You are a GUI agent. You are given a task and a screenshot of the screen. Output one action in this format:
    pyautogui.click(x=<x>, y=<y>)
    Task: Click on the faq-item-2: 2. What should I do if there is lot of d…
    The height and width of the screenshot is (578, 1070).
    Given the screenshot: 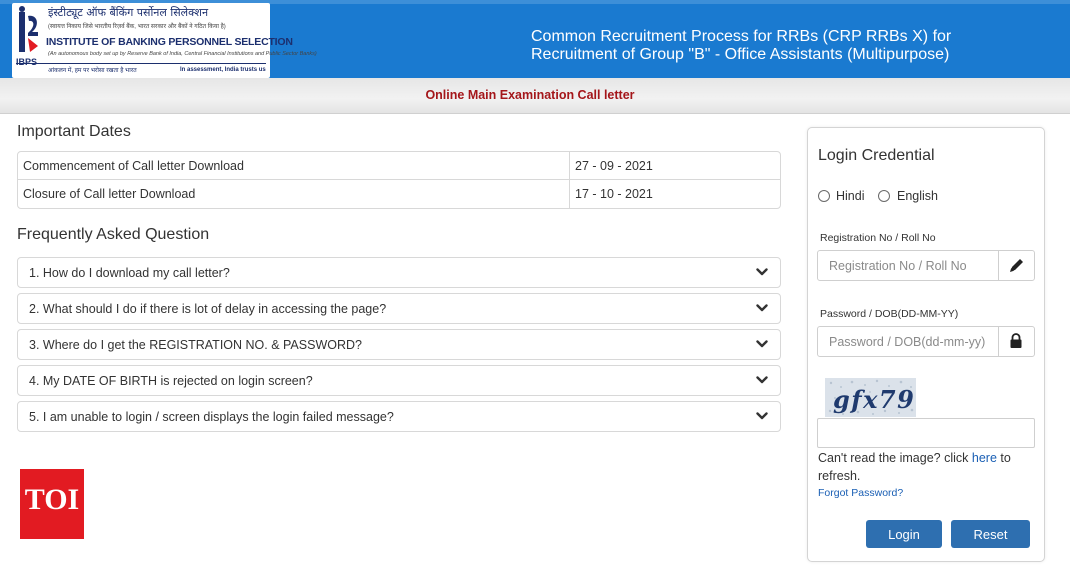 What is the action you would take?
    pyautogui.click(x=399, y=308)
    